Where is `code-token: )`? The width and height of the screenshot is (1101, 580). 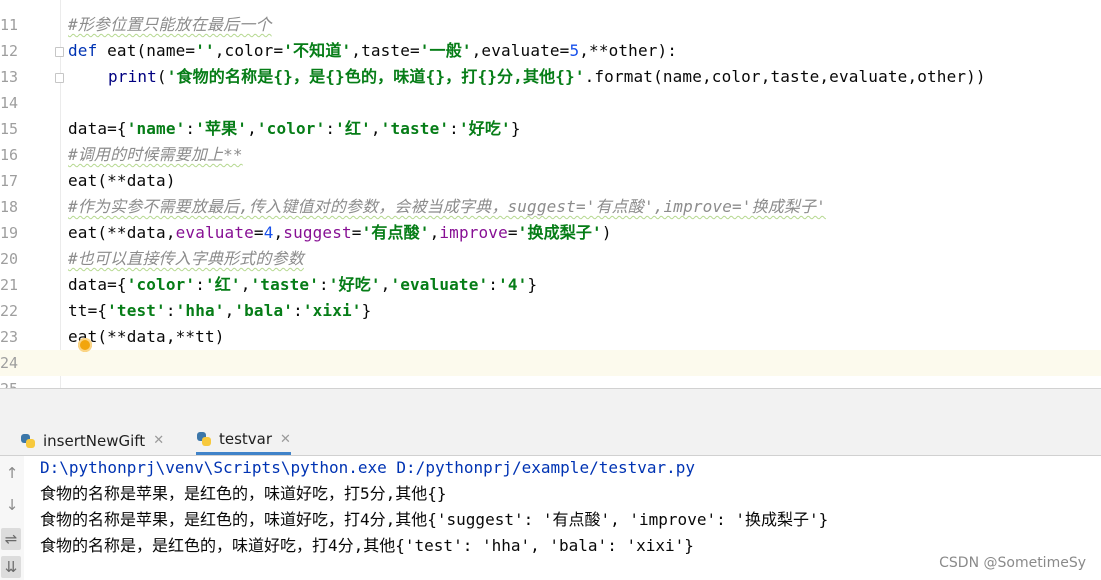
code-token: ) is located at coordinates (606, 232).